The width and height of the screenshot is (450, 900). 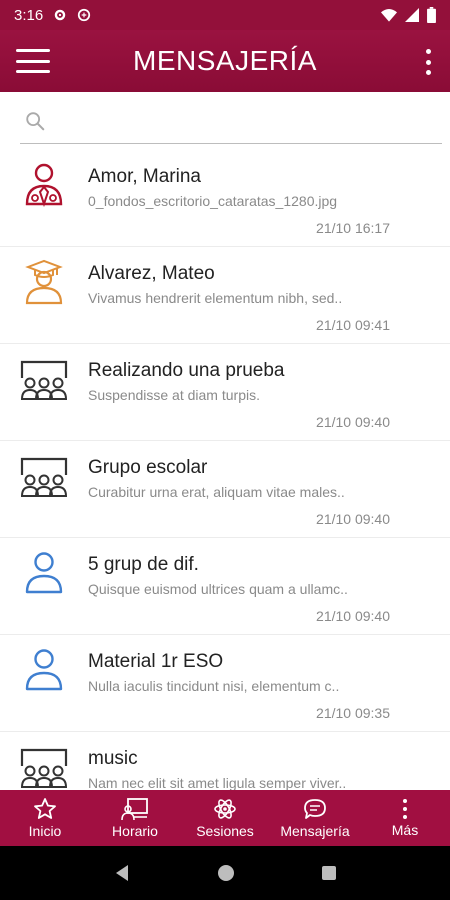 What do you see at coordinates (84, 15) in the screenshot?
I see `data-saver-icon` at bounding box center [84, 15].